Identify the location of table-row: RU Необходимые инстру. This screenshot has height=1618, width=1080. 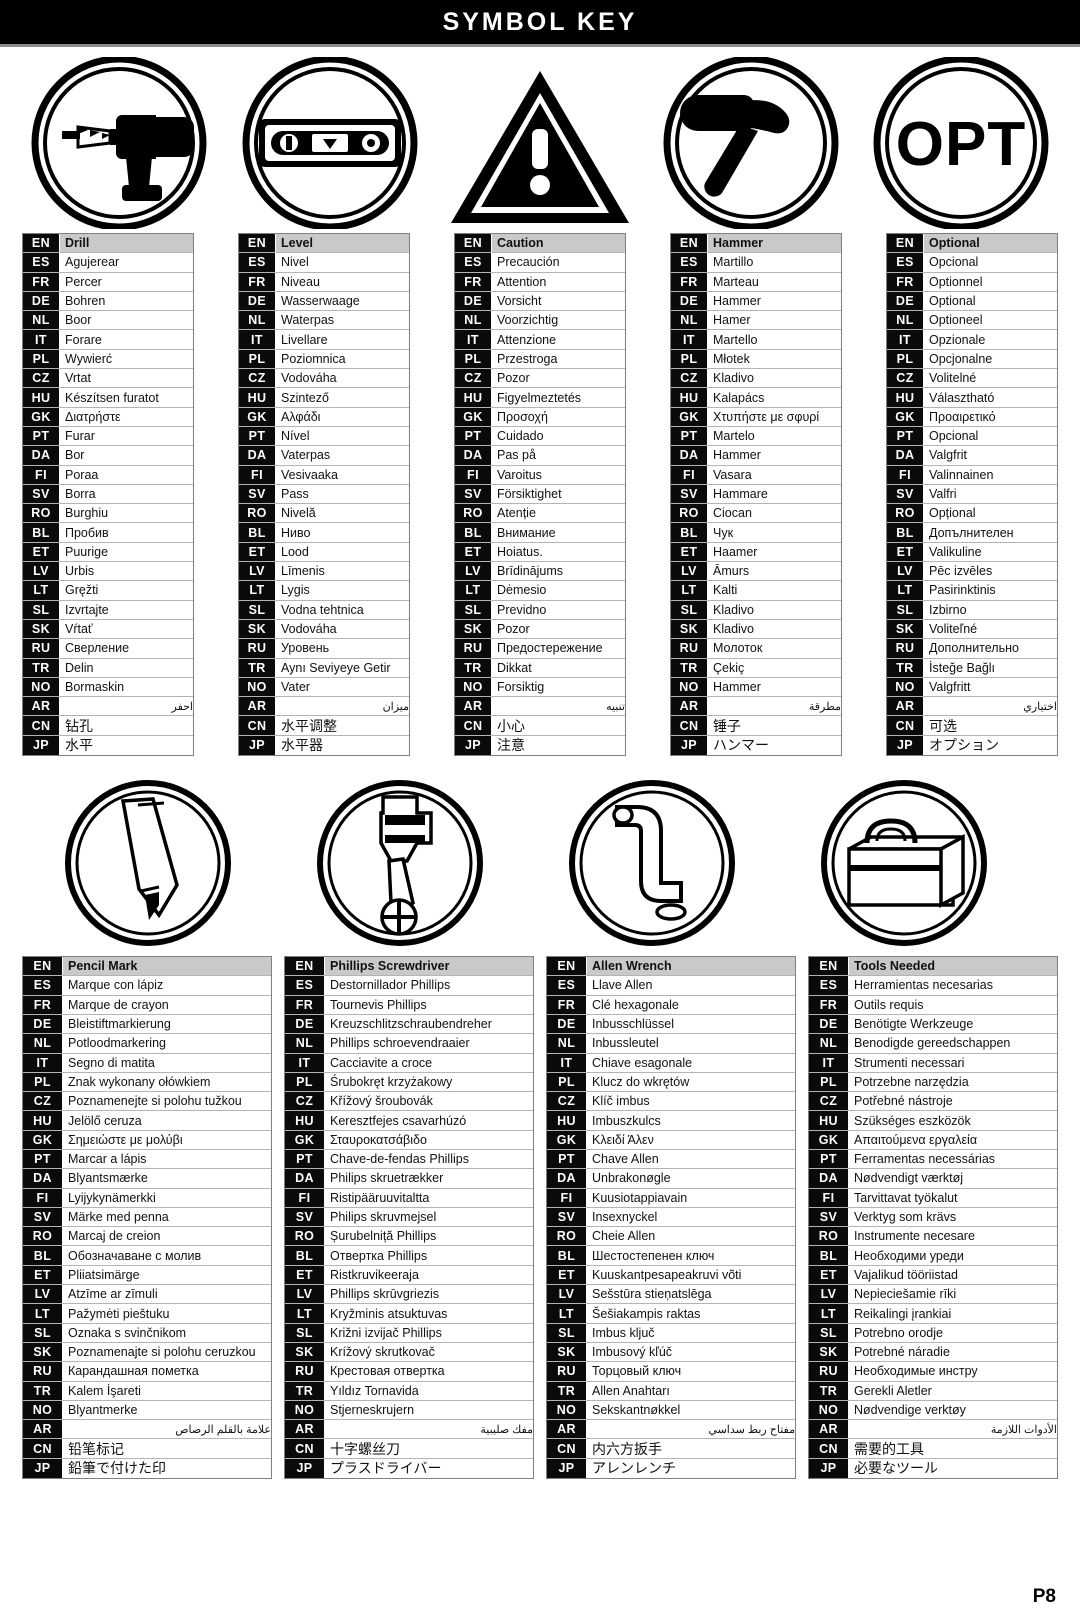
(933, 1372).